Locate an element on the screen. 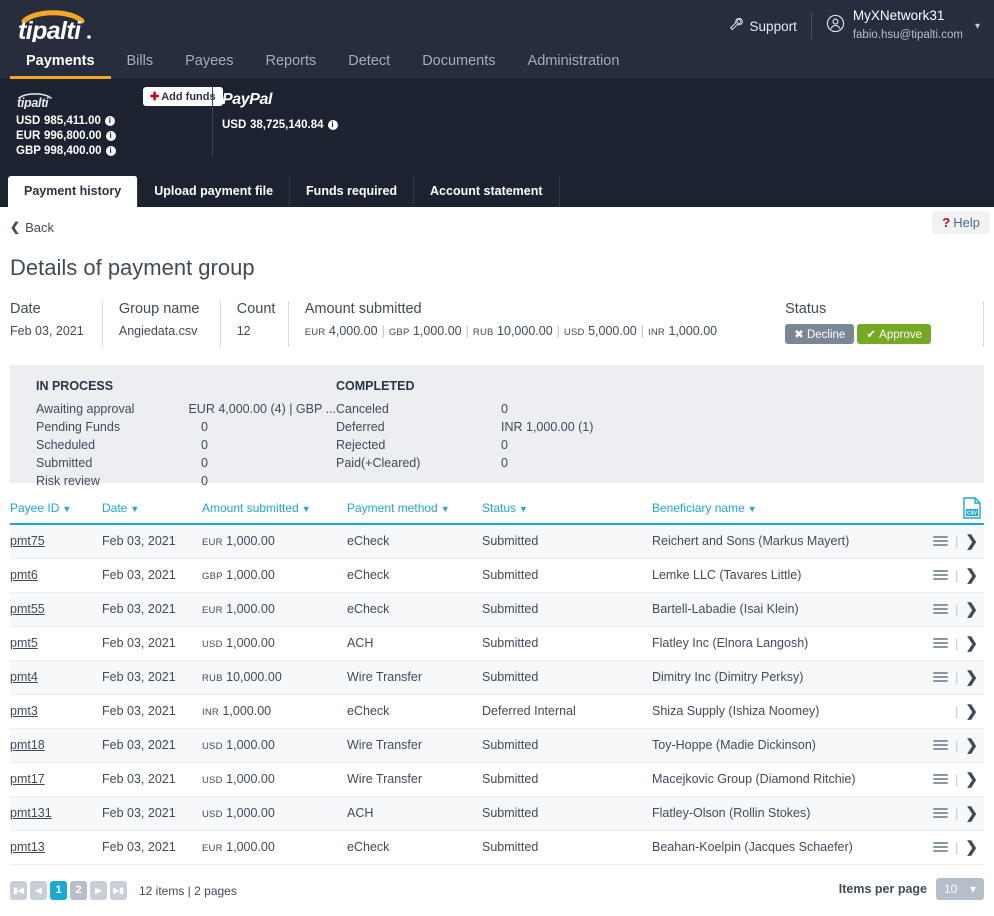 This screenshot has height=916, width=994. tab-payment-history: Payment history is located at coordinates (73, 191).